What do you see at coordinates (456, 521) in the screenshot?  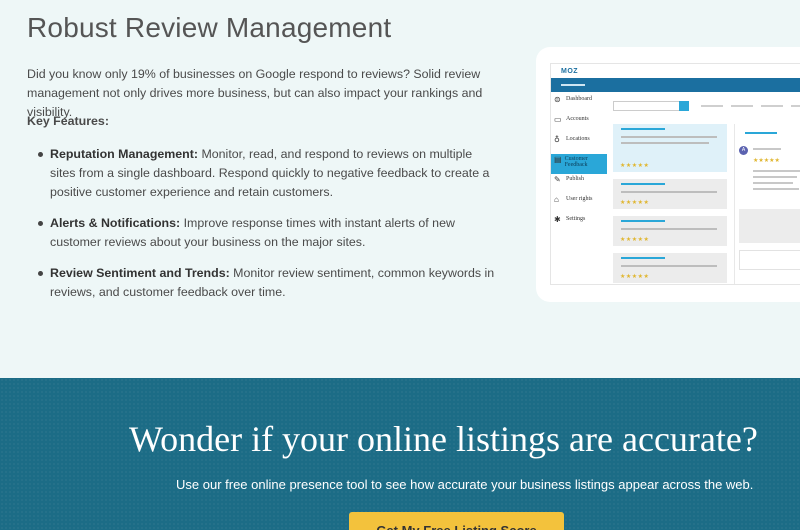 I see `get-listing-score-button: Get My Free Listing Score` at bounding box center [456, 521].